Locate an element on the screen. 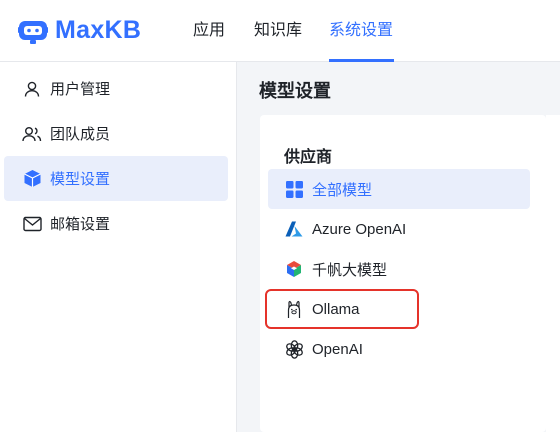  robot-logo-icon is located at coordinates (33, 32).